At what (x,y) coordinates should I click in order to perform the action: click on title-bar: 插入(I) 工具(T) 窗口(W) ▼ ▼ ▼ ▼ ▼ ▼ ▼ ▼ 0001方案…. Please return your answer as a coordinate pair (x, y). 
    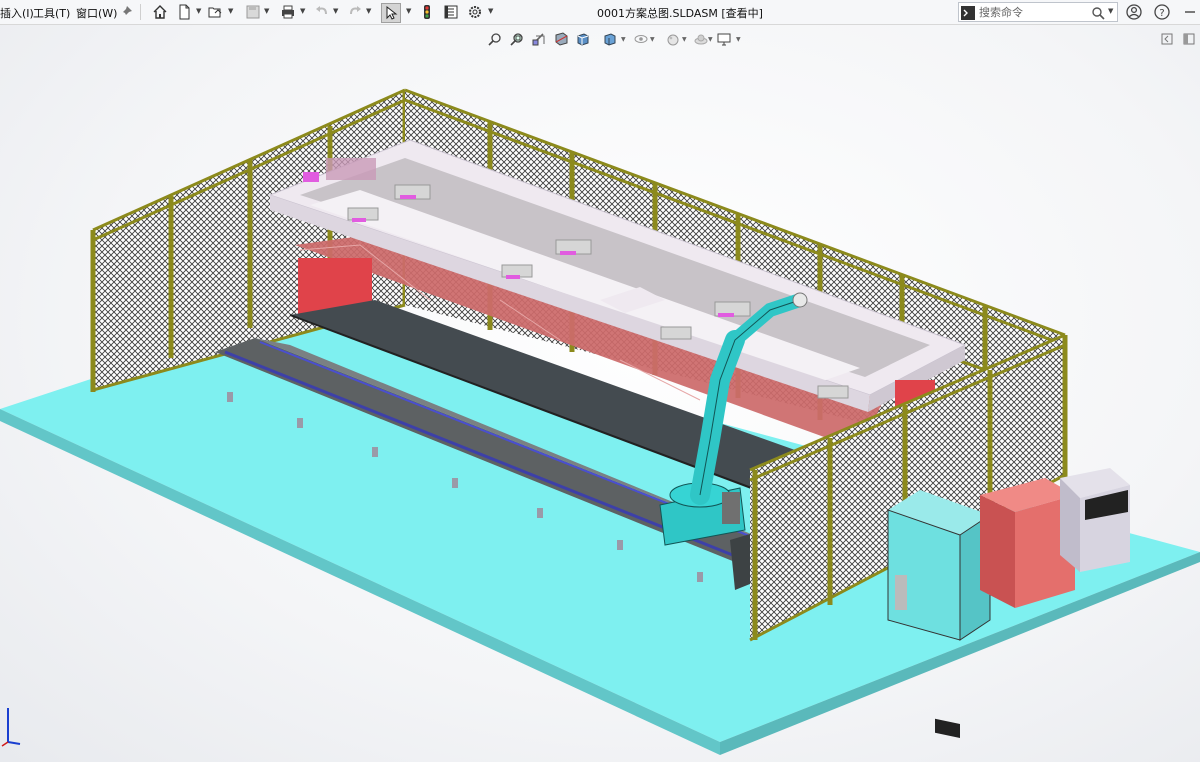
    Looking at the image, I should click on (600, 12).